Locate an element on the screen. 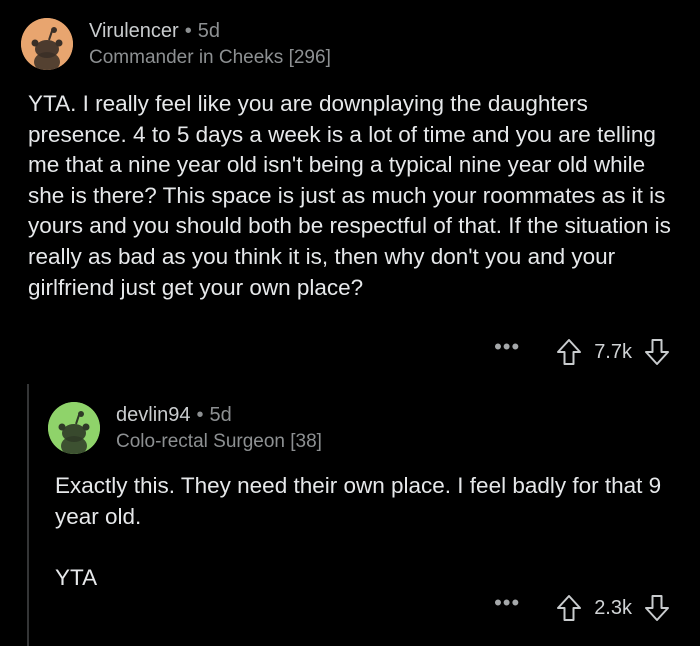  comment-actions: ••• 7.7k is located at coordinates (582, 351).